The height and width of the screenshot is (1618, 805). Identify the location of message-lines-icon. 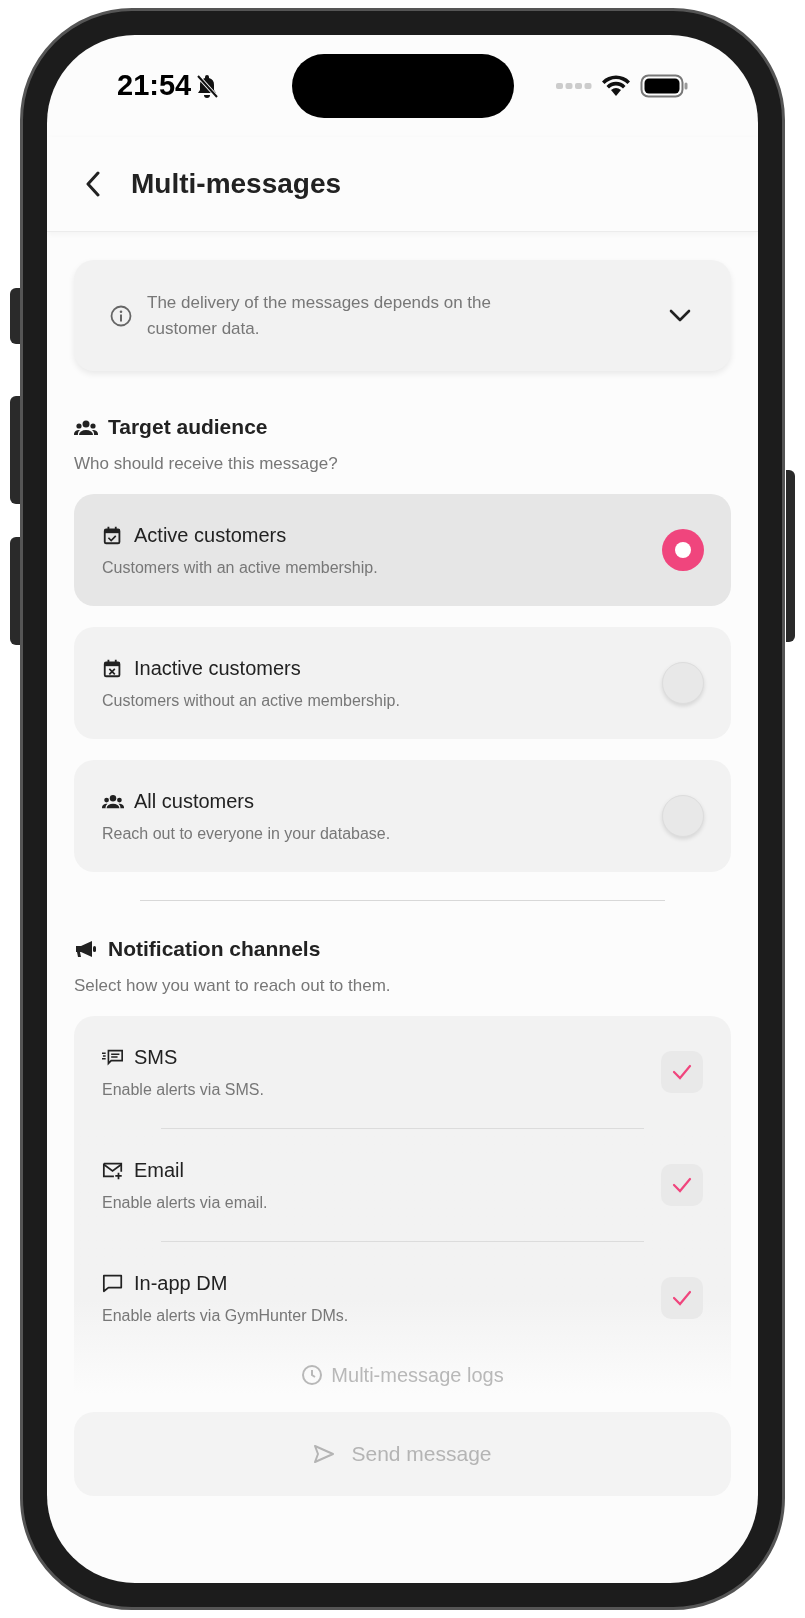
(113, 1057).